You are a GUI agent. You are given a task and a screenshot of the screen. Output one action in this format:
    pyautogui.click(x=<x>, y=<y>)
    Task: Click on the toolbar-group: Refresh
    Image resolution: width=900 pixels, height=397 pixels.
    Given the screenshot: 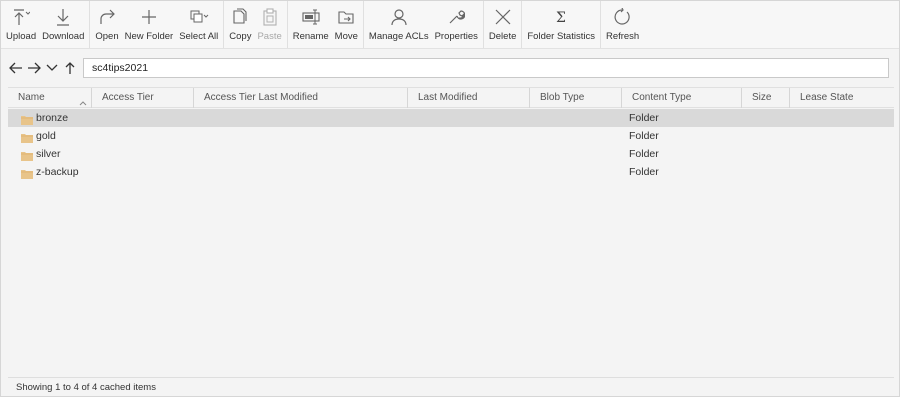 What is the action you would take?
    pyautogui.click(x=622, y=24)
    